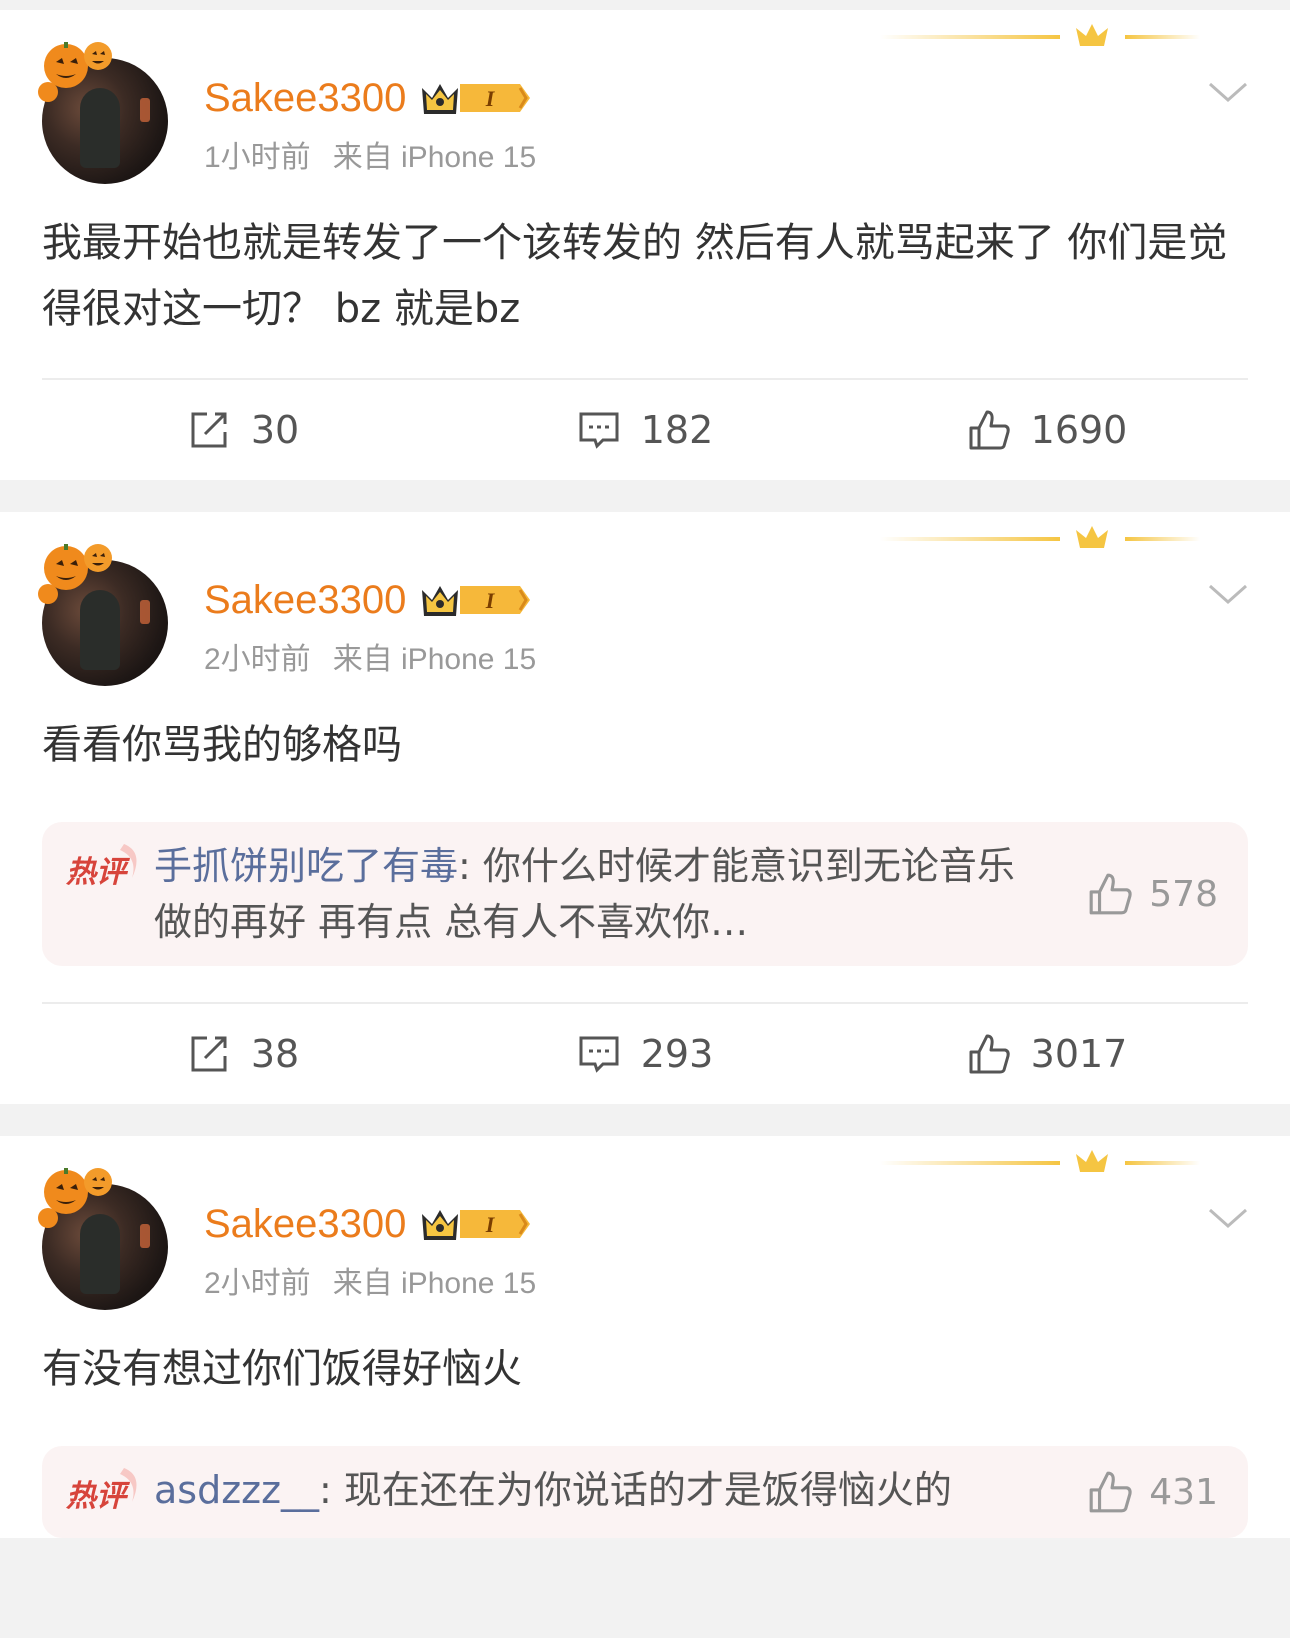 This screenshot has height=1638, width=1290. I want to click on hot-comment-like-button: 578, so click(1147, 894).